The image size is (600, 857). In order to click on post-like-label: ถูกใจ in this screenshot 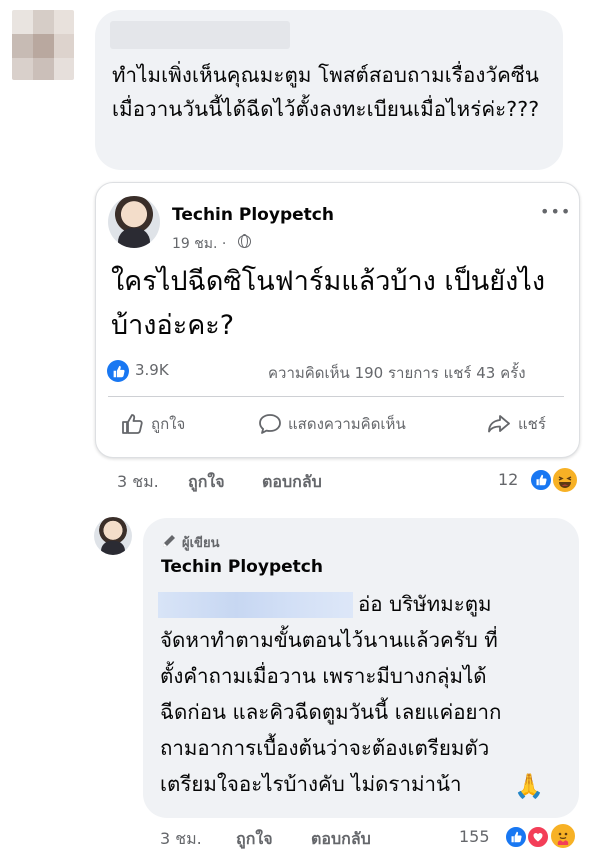, I will do `click(168, 424)`.